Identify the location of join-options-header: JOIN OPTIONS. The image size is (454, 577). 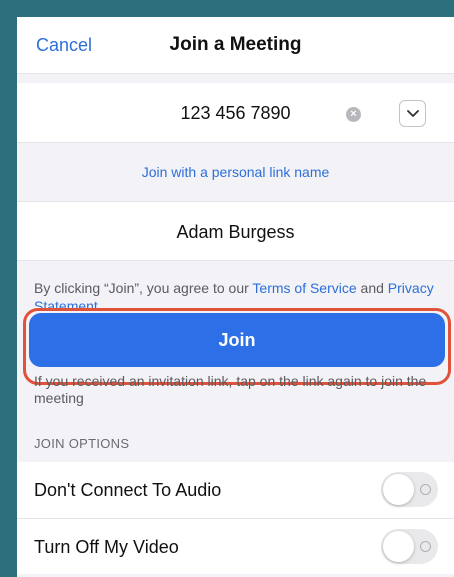
(82, 443).